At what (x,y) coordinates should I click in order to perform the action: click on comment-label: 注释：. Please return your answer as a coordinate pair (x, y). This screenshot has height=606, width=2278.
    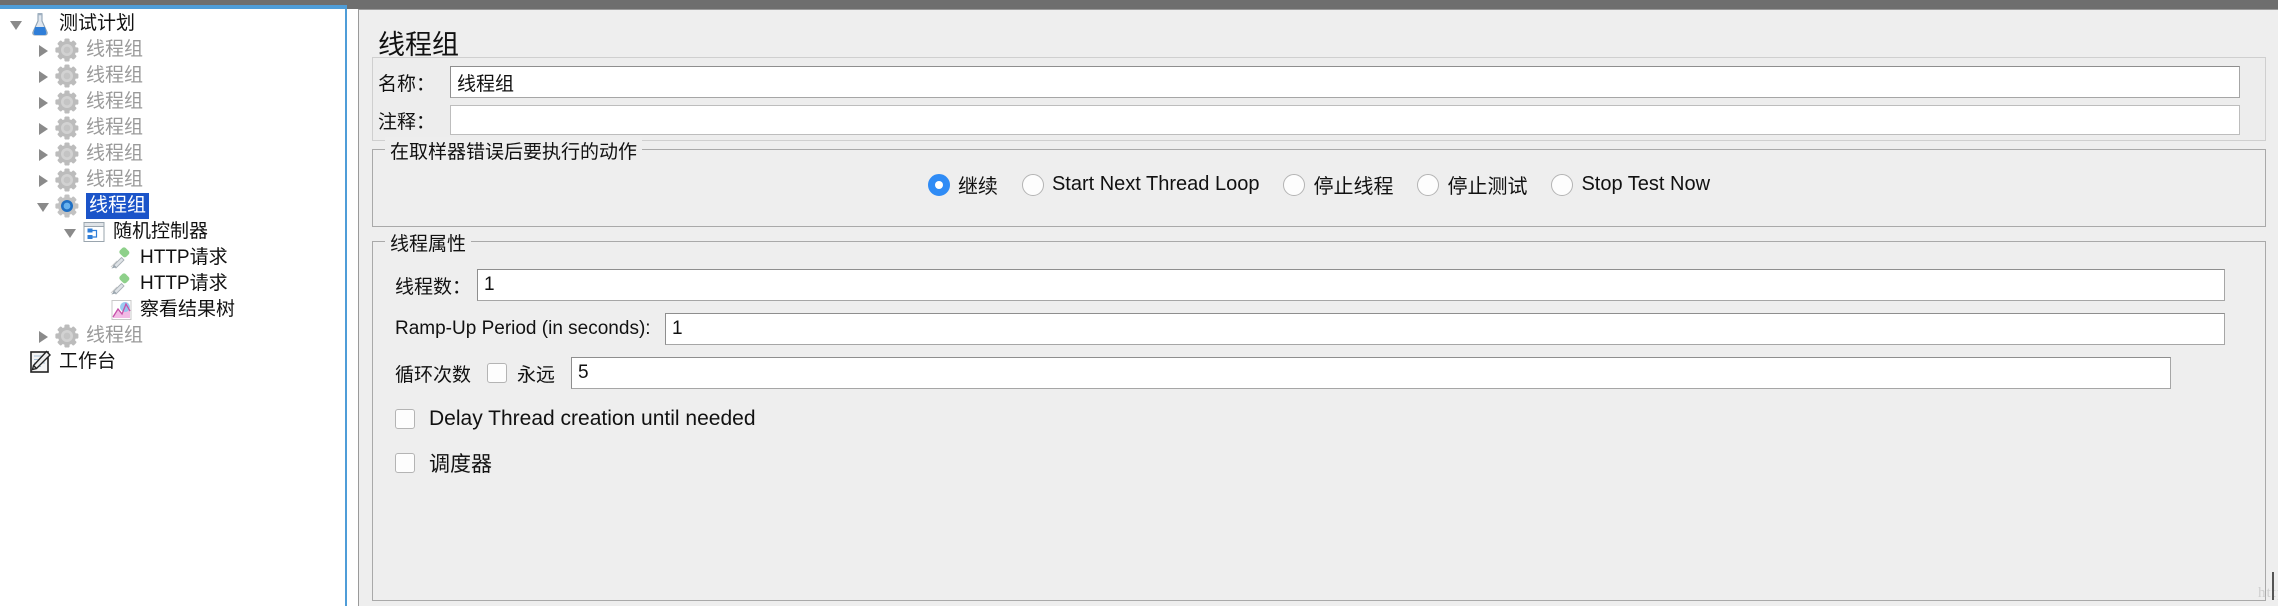
    Looking at the image, I should click on (407, 122).